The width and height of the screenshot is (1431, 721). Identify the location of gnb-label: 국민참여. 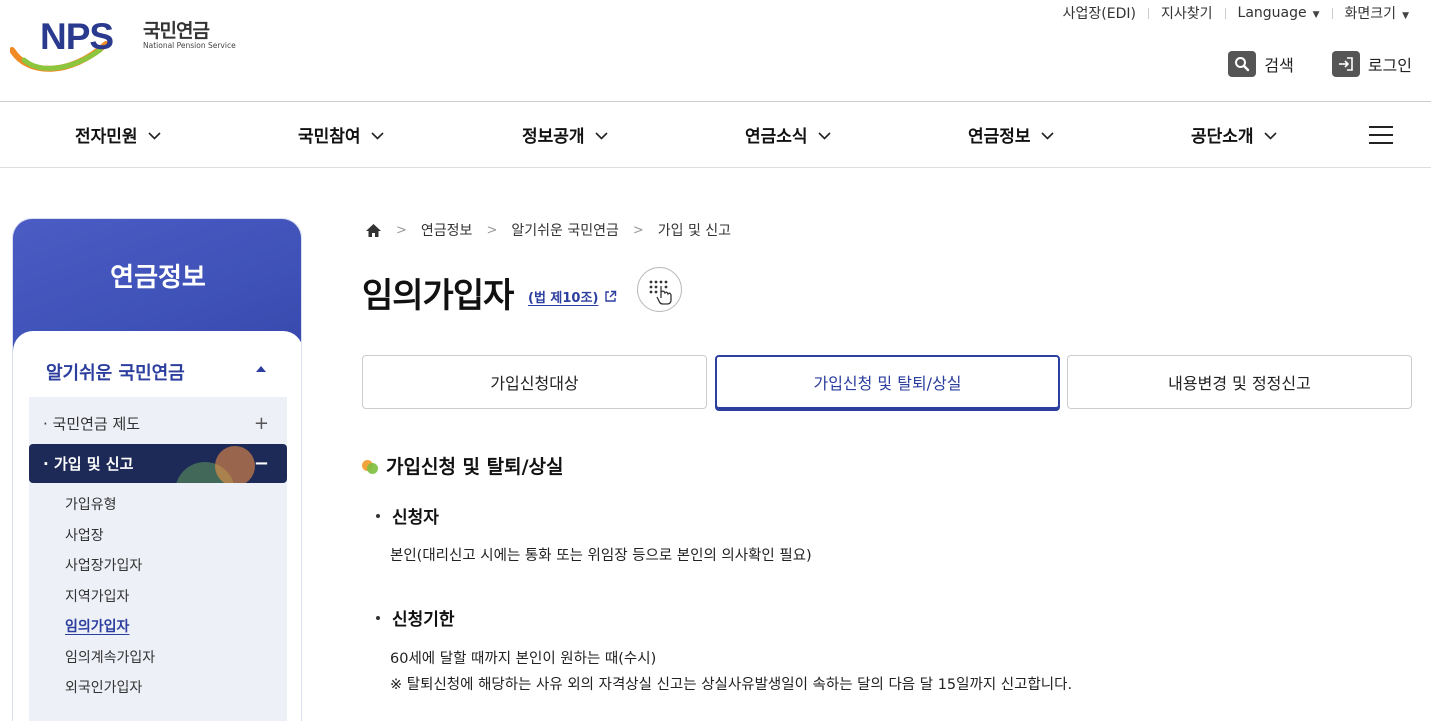
(329, 137).